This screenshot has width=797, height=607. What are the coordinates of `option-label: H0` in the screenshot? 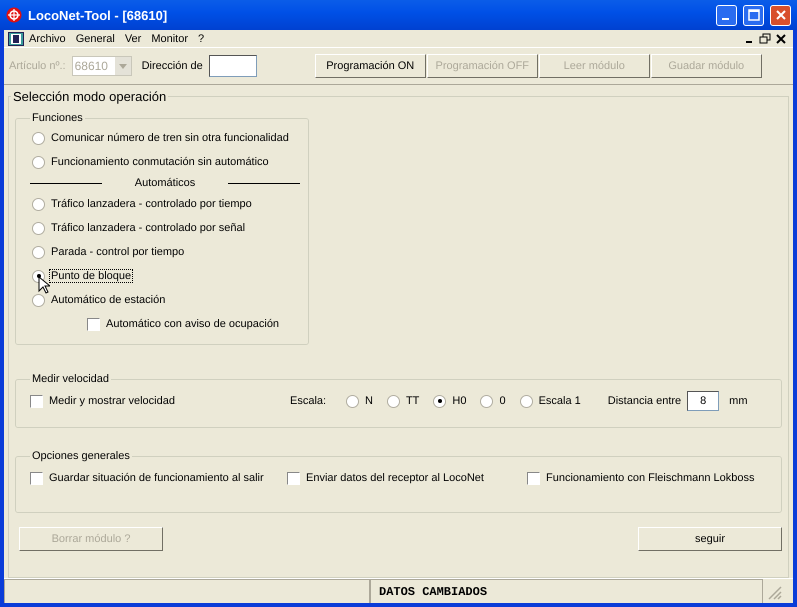 It's located at (459, 401).